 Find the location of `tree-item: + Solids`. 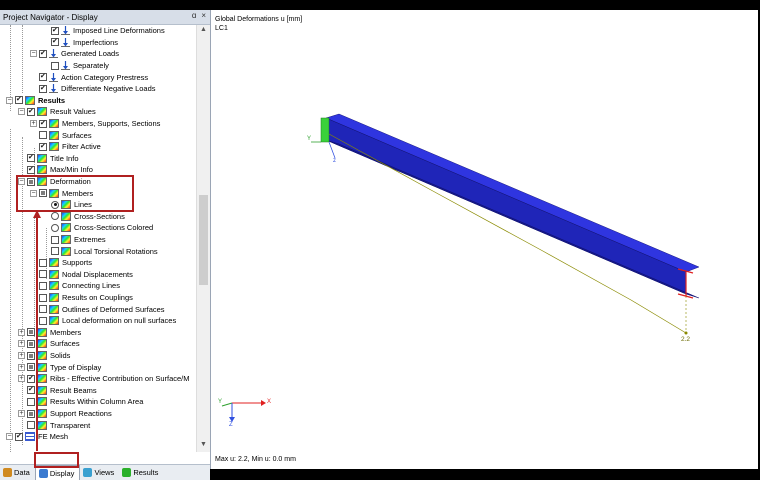

tree-item: + Solids is located at coordinates (44, 356).